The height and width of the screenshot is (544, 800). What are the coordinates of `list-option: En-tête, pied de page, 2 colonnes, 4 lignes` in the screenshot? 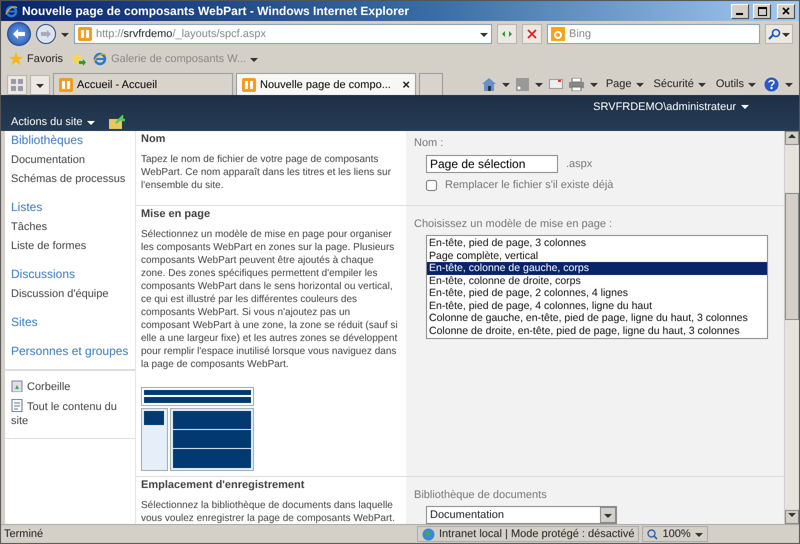 It's located at (597, 293).